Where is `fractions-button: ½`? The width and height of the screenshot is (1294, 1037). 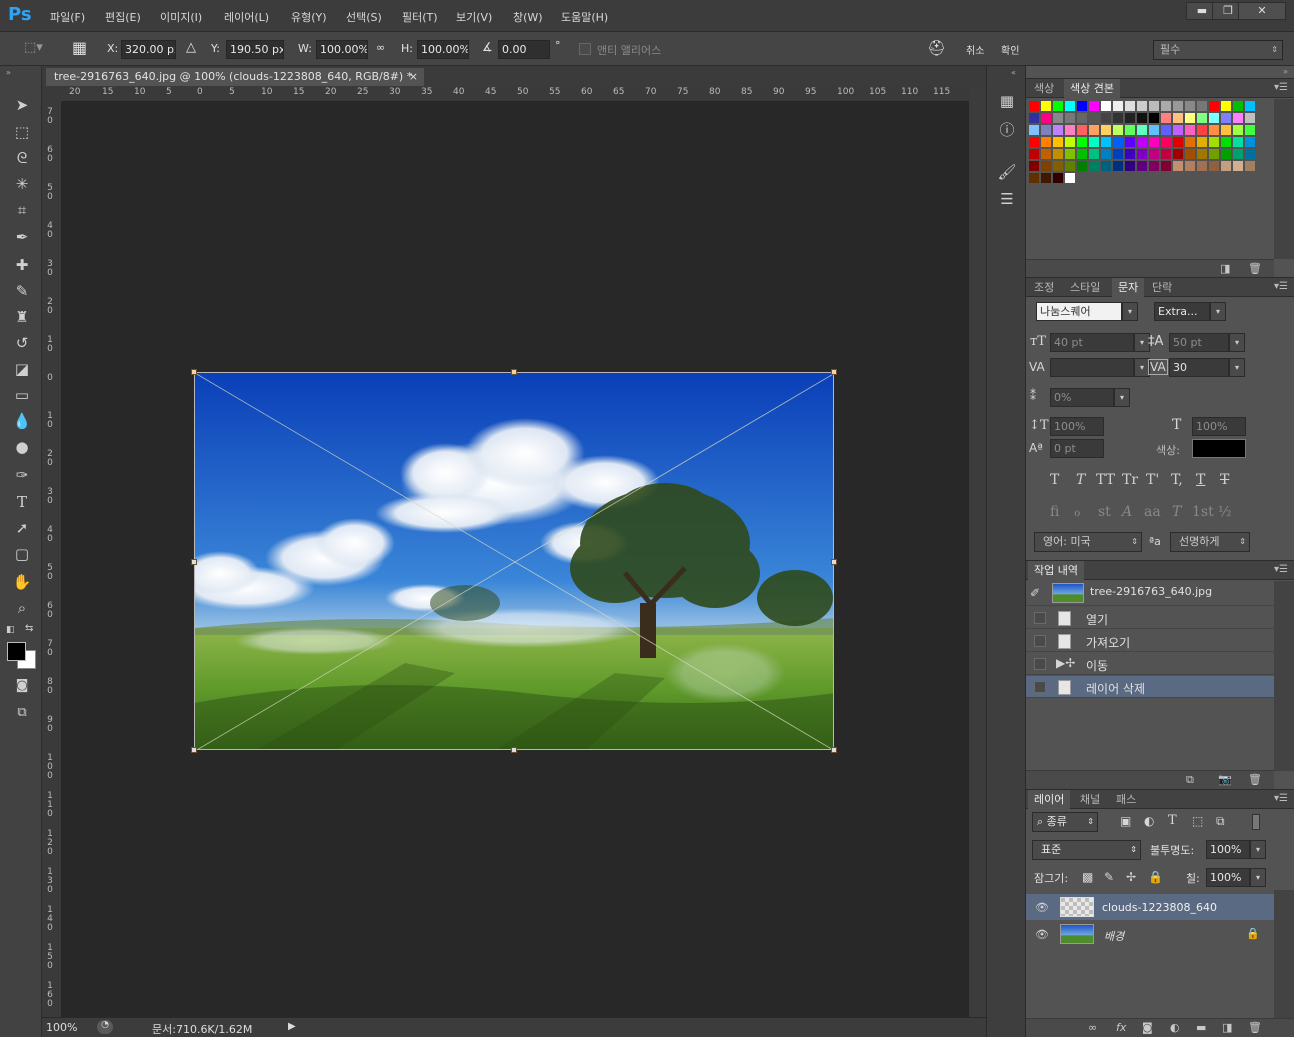 fractions-button: ½ is located at coordinates (1225, 512).